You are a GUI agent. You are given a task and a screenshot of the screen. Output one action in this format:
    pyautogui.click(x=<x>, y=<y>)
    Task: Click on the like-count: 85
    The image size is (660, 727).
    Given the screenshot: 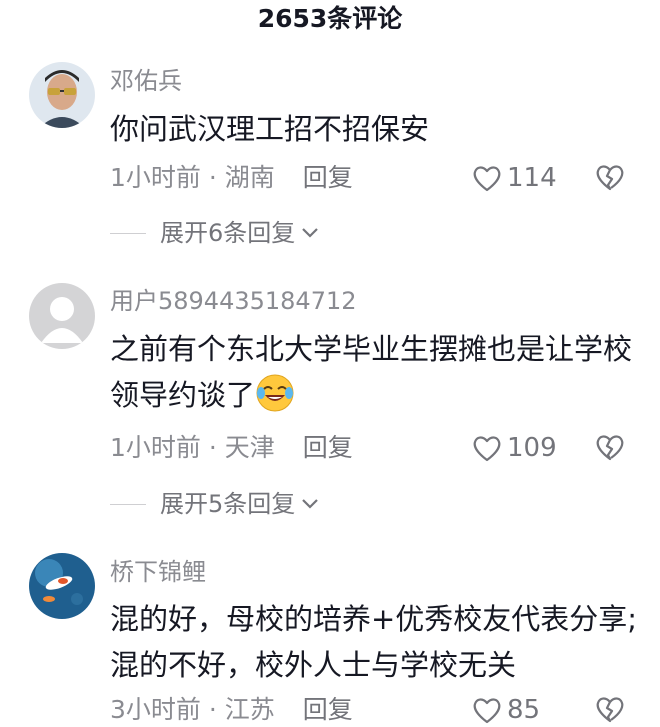 What is the action you would take?
    pyautogui.click(x=524, y=710)
    